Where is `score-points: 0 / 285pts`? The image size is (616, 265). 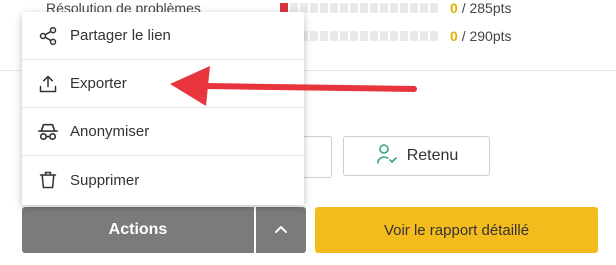
score-points: 0 / 285pts is located at coordinates (481, 8).